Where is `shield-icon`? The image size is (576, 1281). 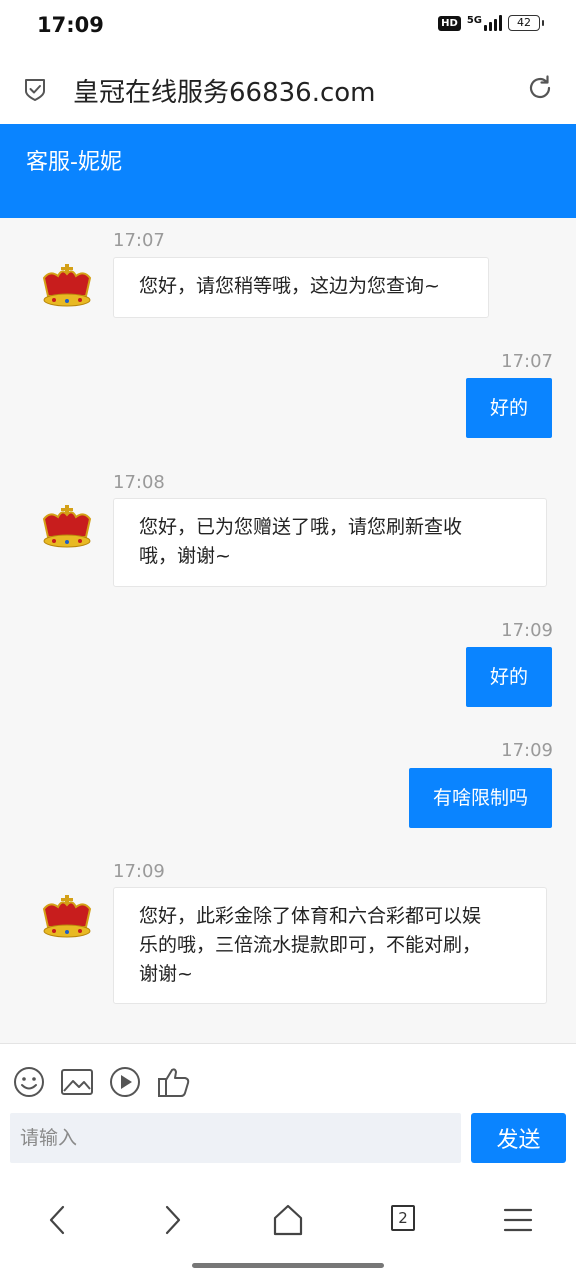 shield-icon is located at coordinates (35, 89).